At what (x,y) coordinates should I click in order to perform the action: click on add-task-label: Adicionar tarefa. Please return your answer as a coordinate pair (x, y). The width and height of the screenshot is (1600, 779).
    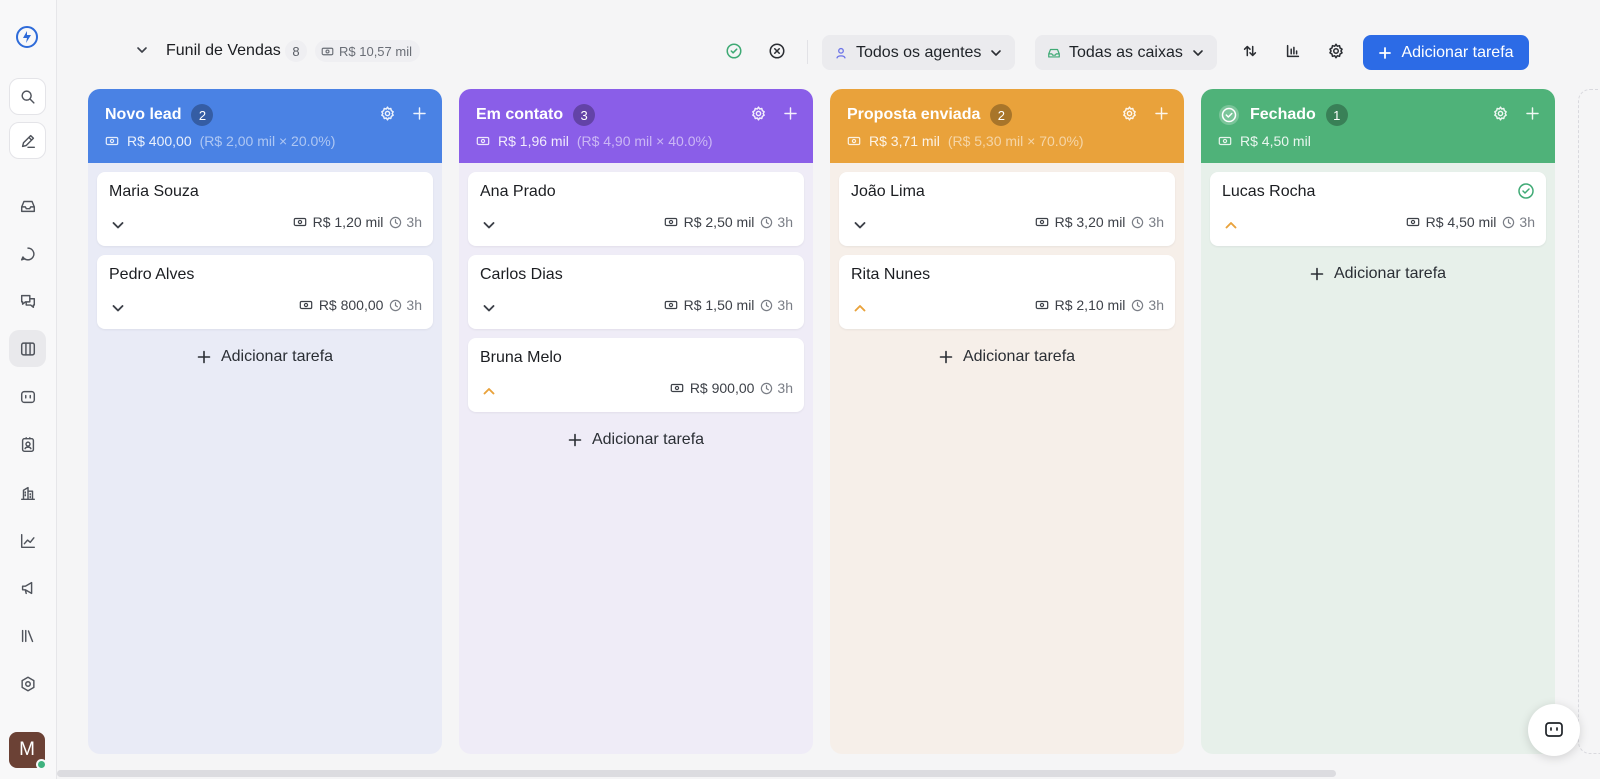
    Looking at the image, I should click on (1019, 356).